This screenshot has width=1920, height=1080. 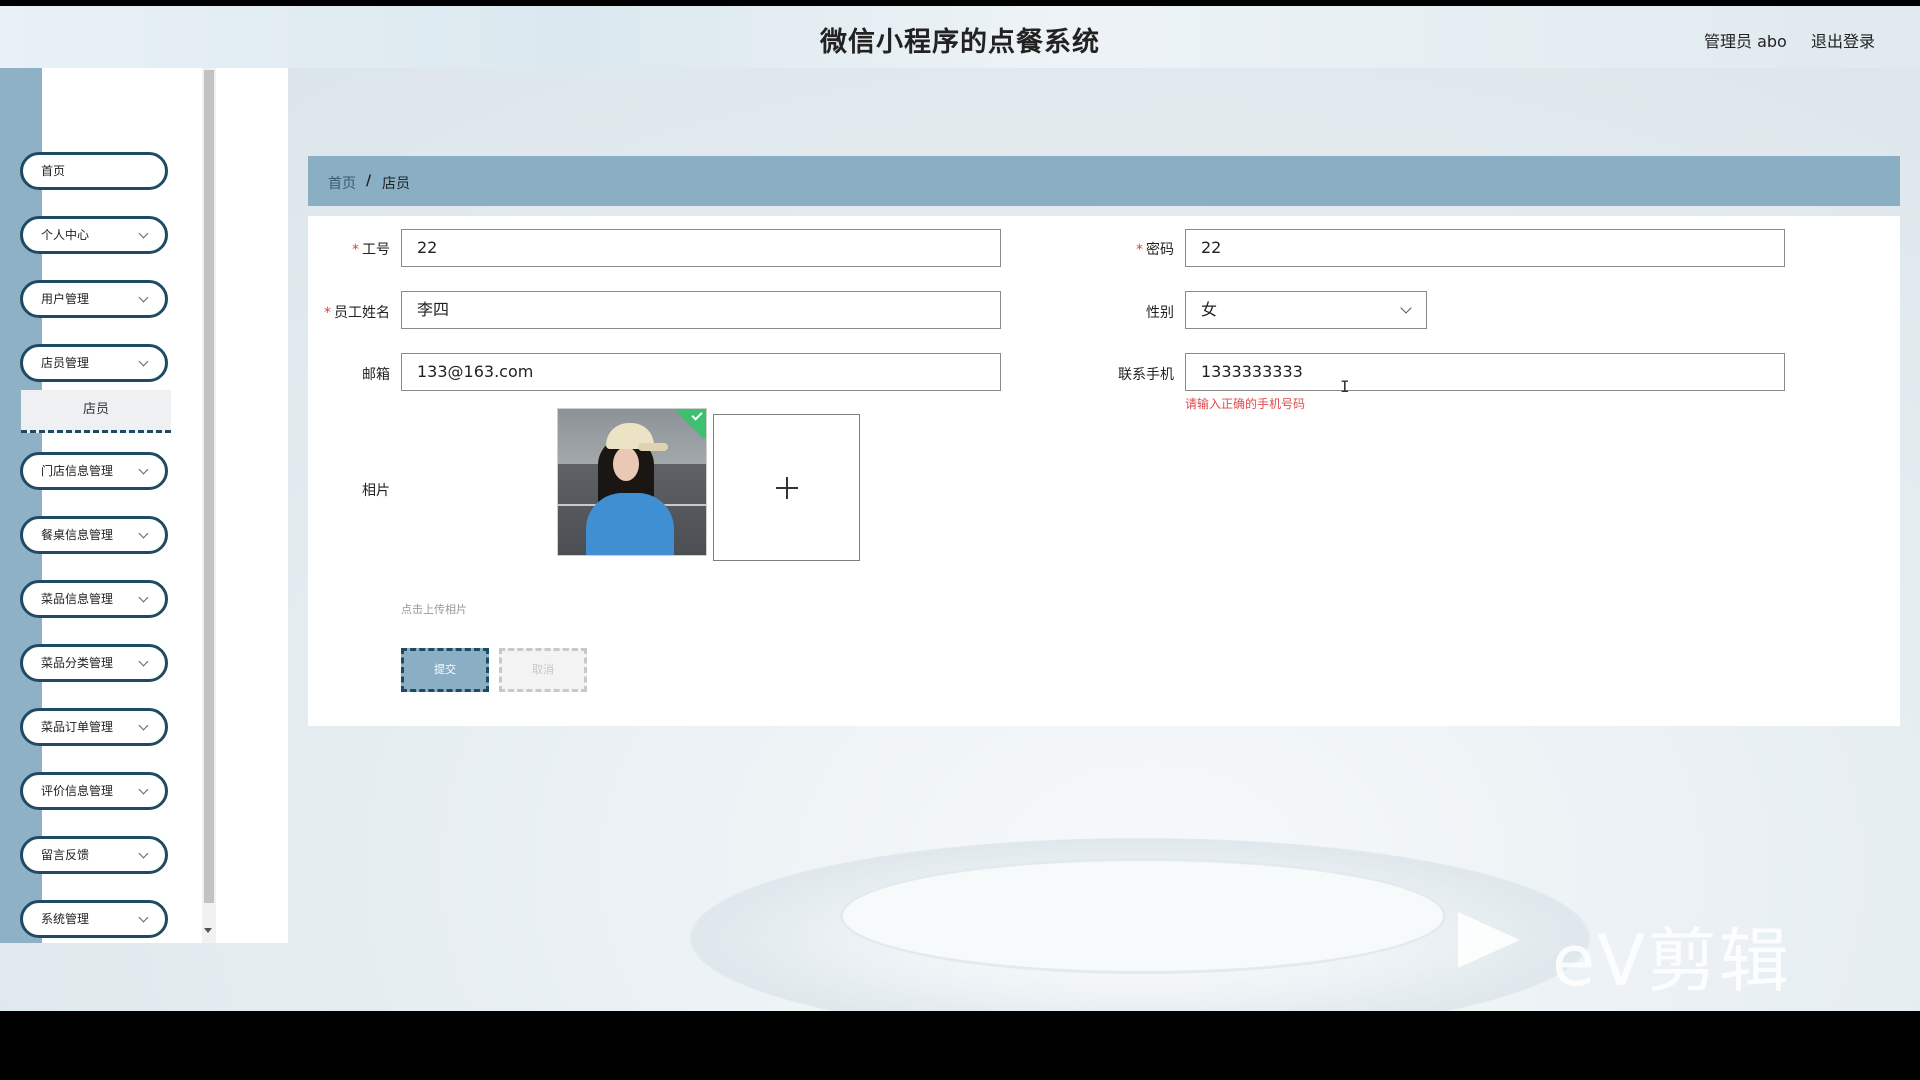 I want to click on plus-icon, so click(x=787, y=488).